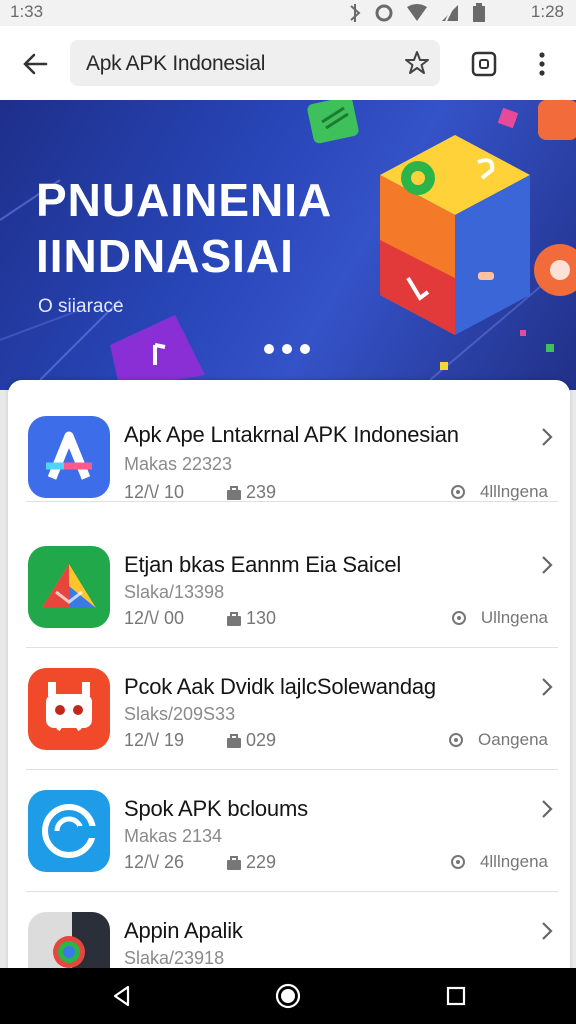 The width and height of the screenshot is (576, 1024). Describe the element at coordinates (154, 618) in the screenshot. I see `app-date: 12/\/ 00` at that location.